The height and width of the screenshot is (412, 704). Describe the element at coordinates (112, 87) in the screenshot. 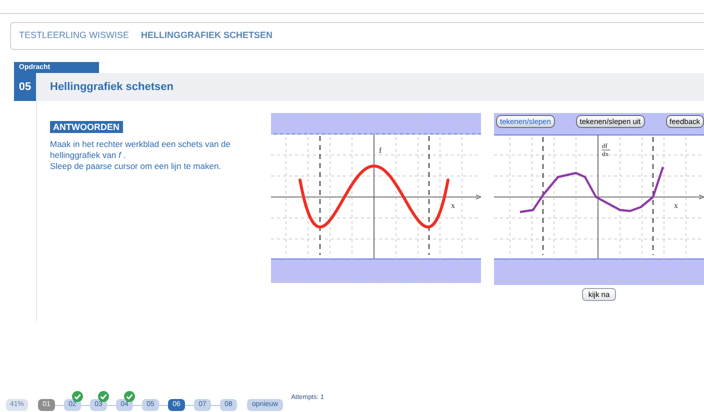

I see `assignment-title: Hellinggrafiek schetsen` at that location.